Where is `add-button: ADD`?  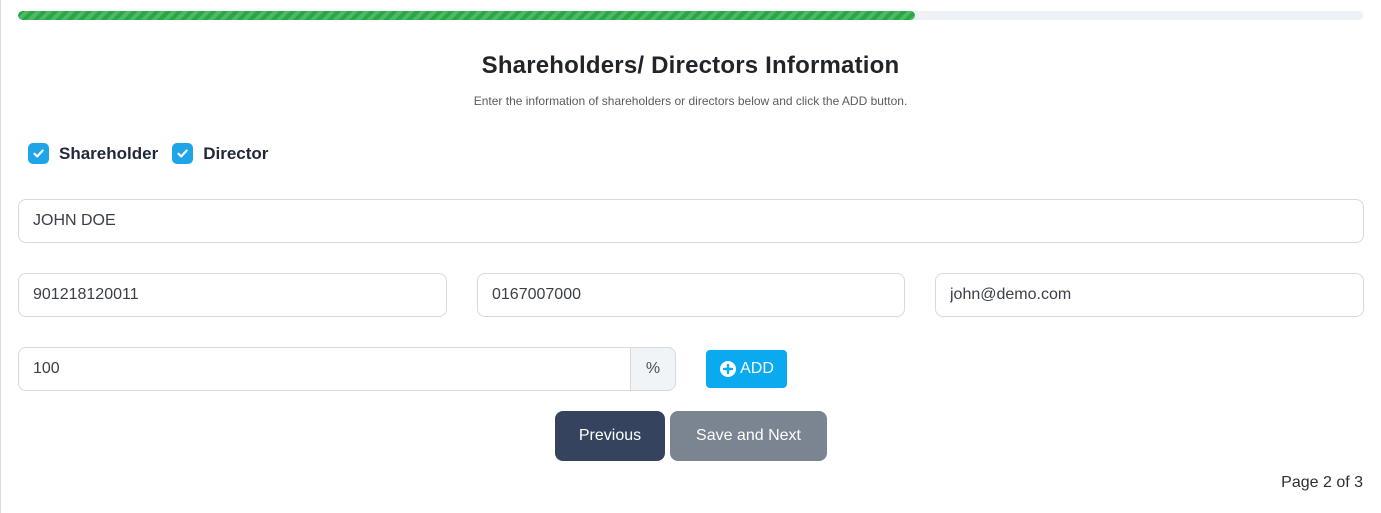 add-button: ADD is located at coordinates (746, 369).